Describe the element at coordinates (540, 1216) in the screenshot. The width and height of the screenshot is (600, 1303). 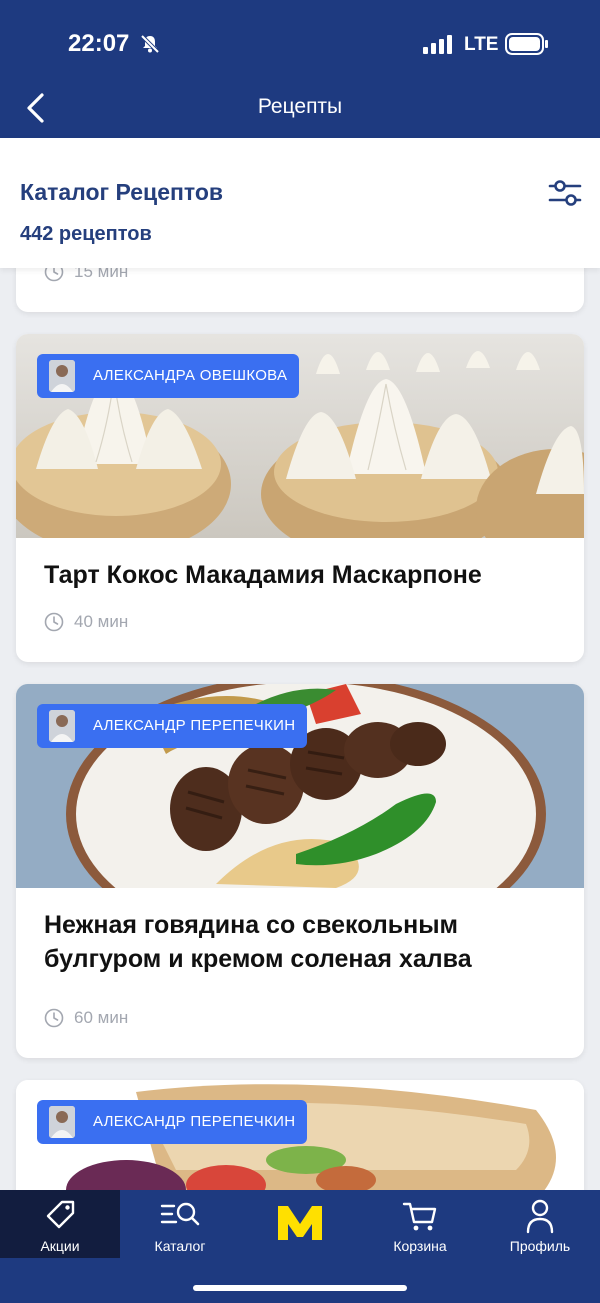
I see `profile-icon` at that location.